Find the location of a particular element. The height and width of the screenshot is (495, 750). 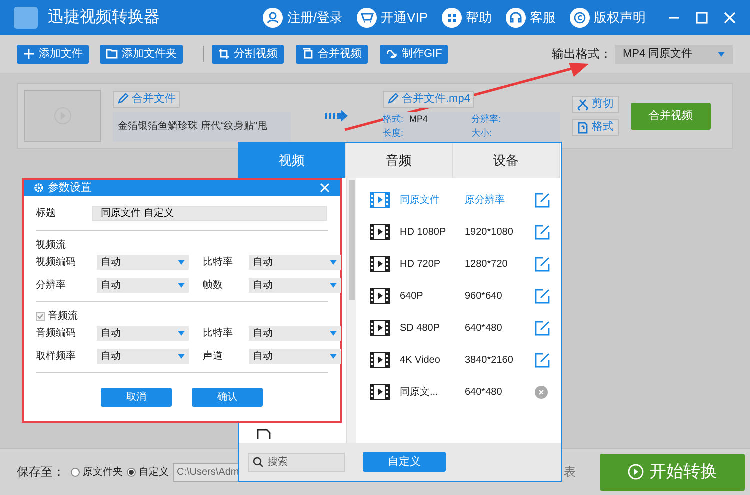

dialog-title: 参数设置 is located at coordinates (70, 188).